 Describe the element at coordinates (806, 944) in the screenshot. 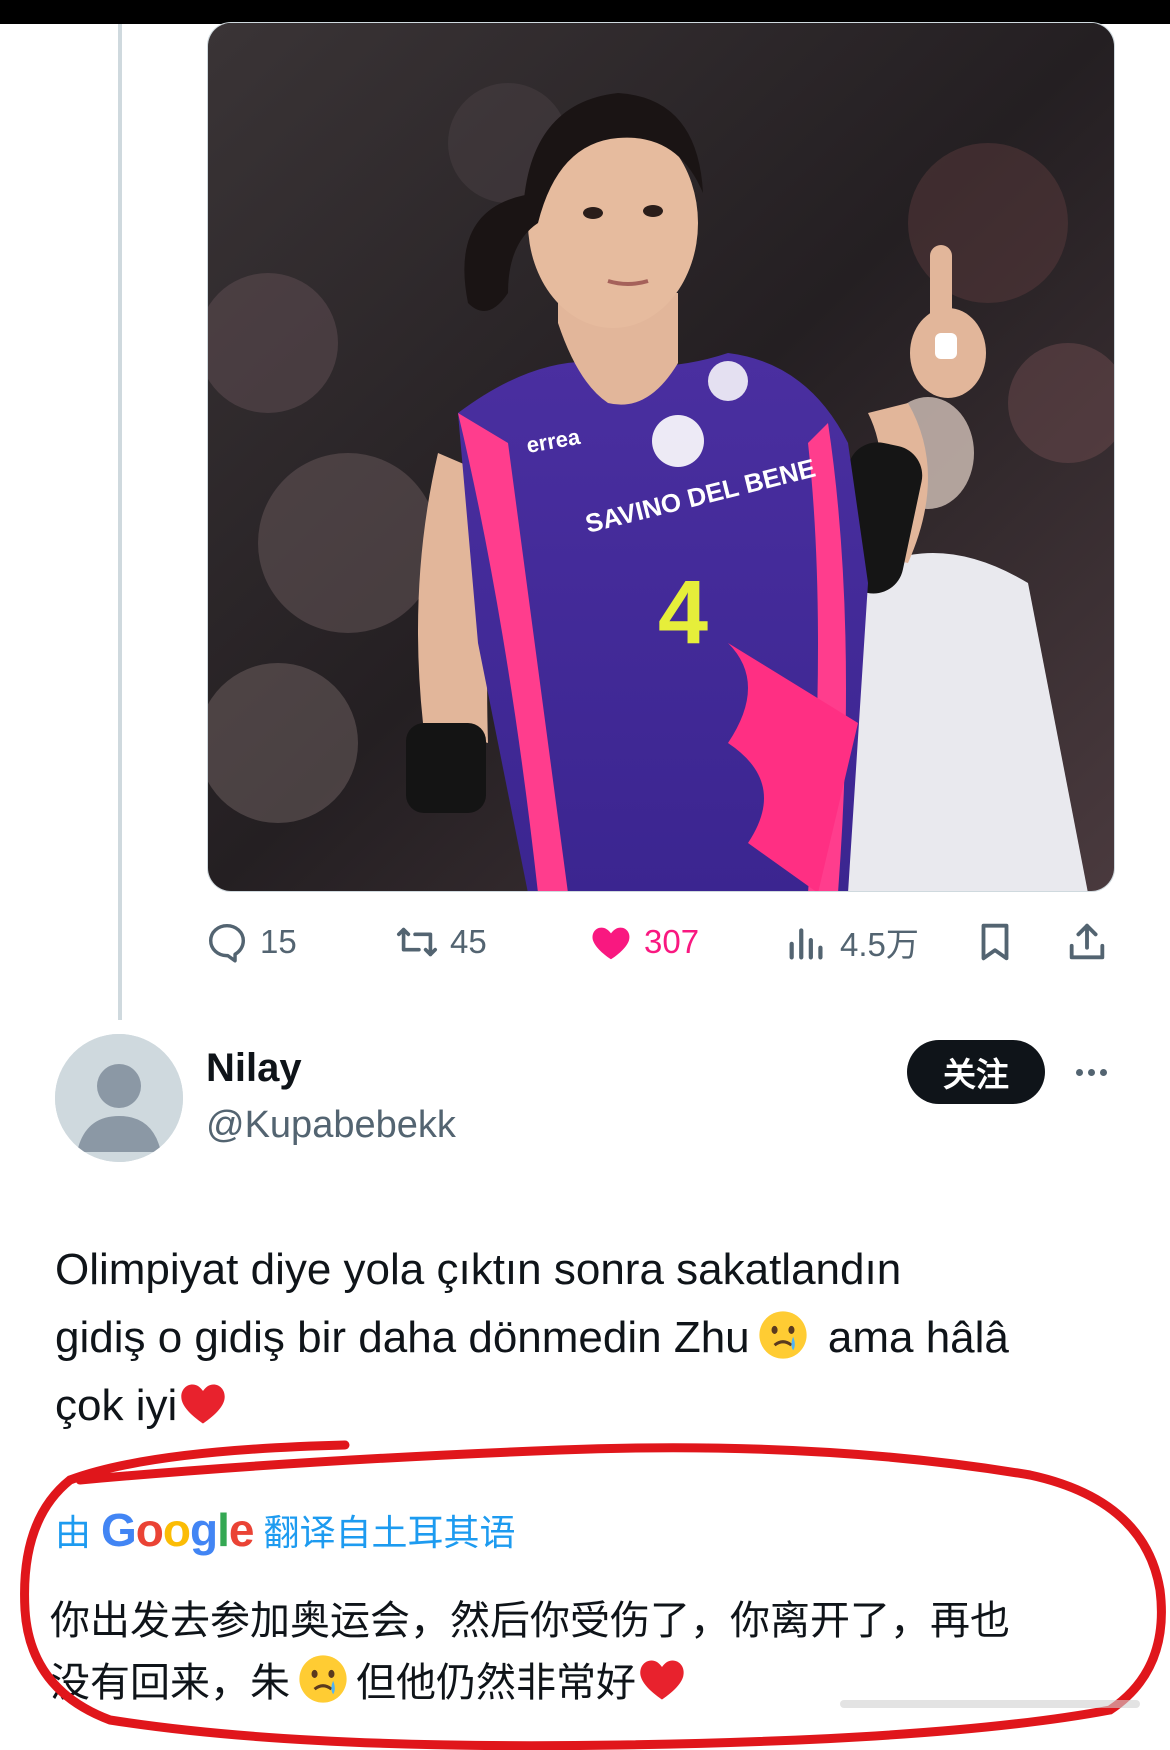

I see `views-icon` at that location.